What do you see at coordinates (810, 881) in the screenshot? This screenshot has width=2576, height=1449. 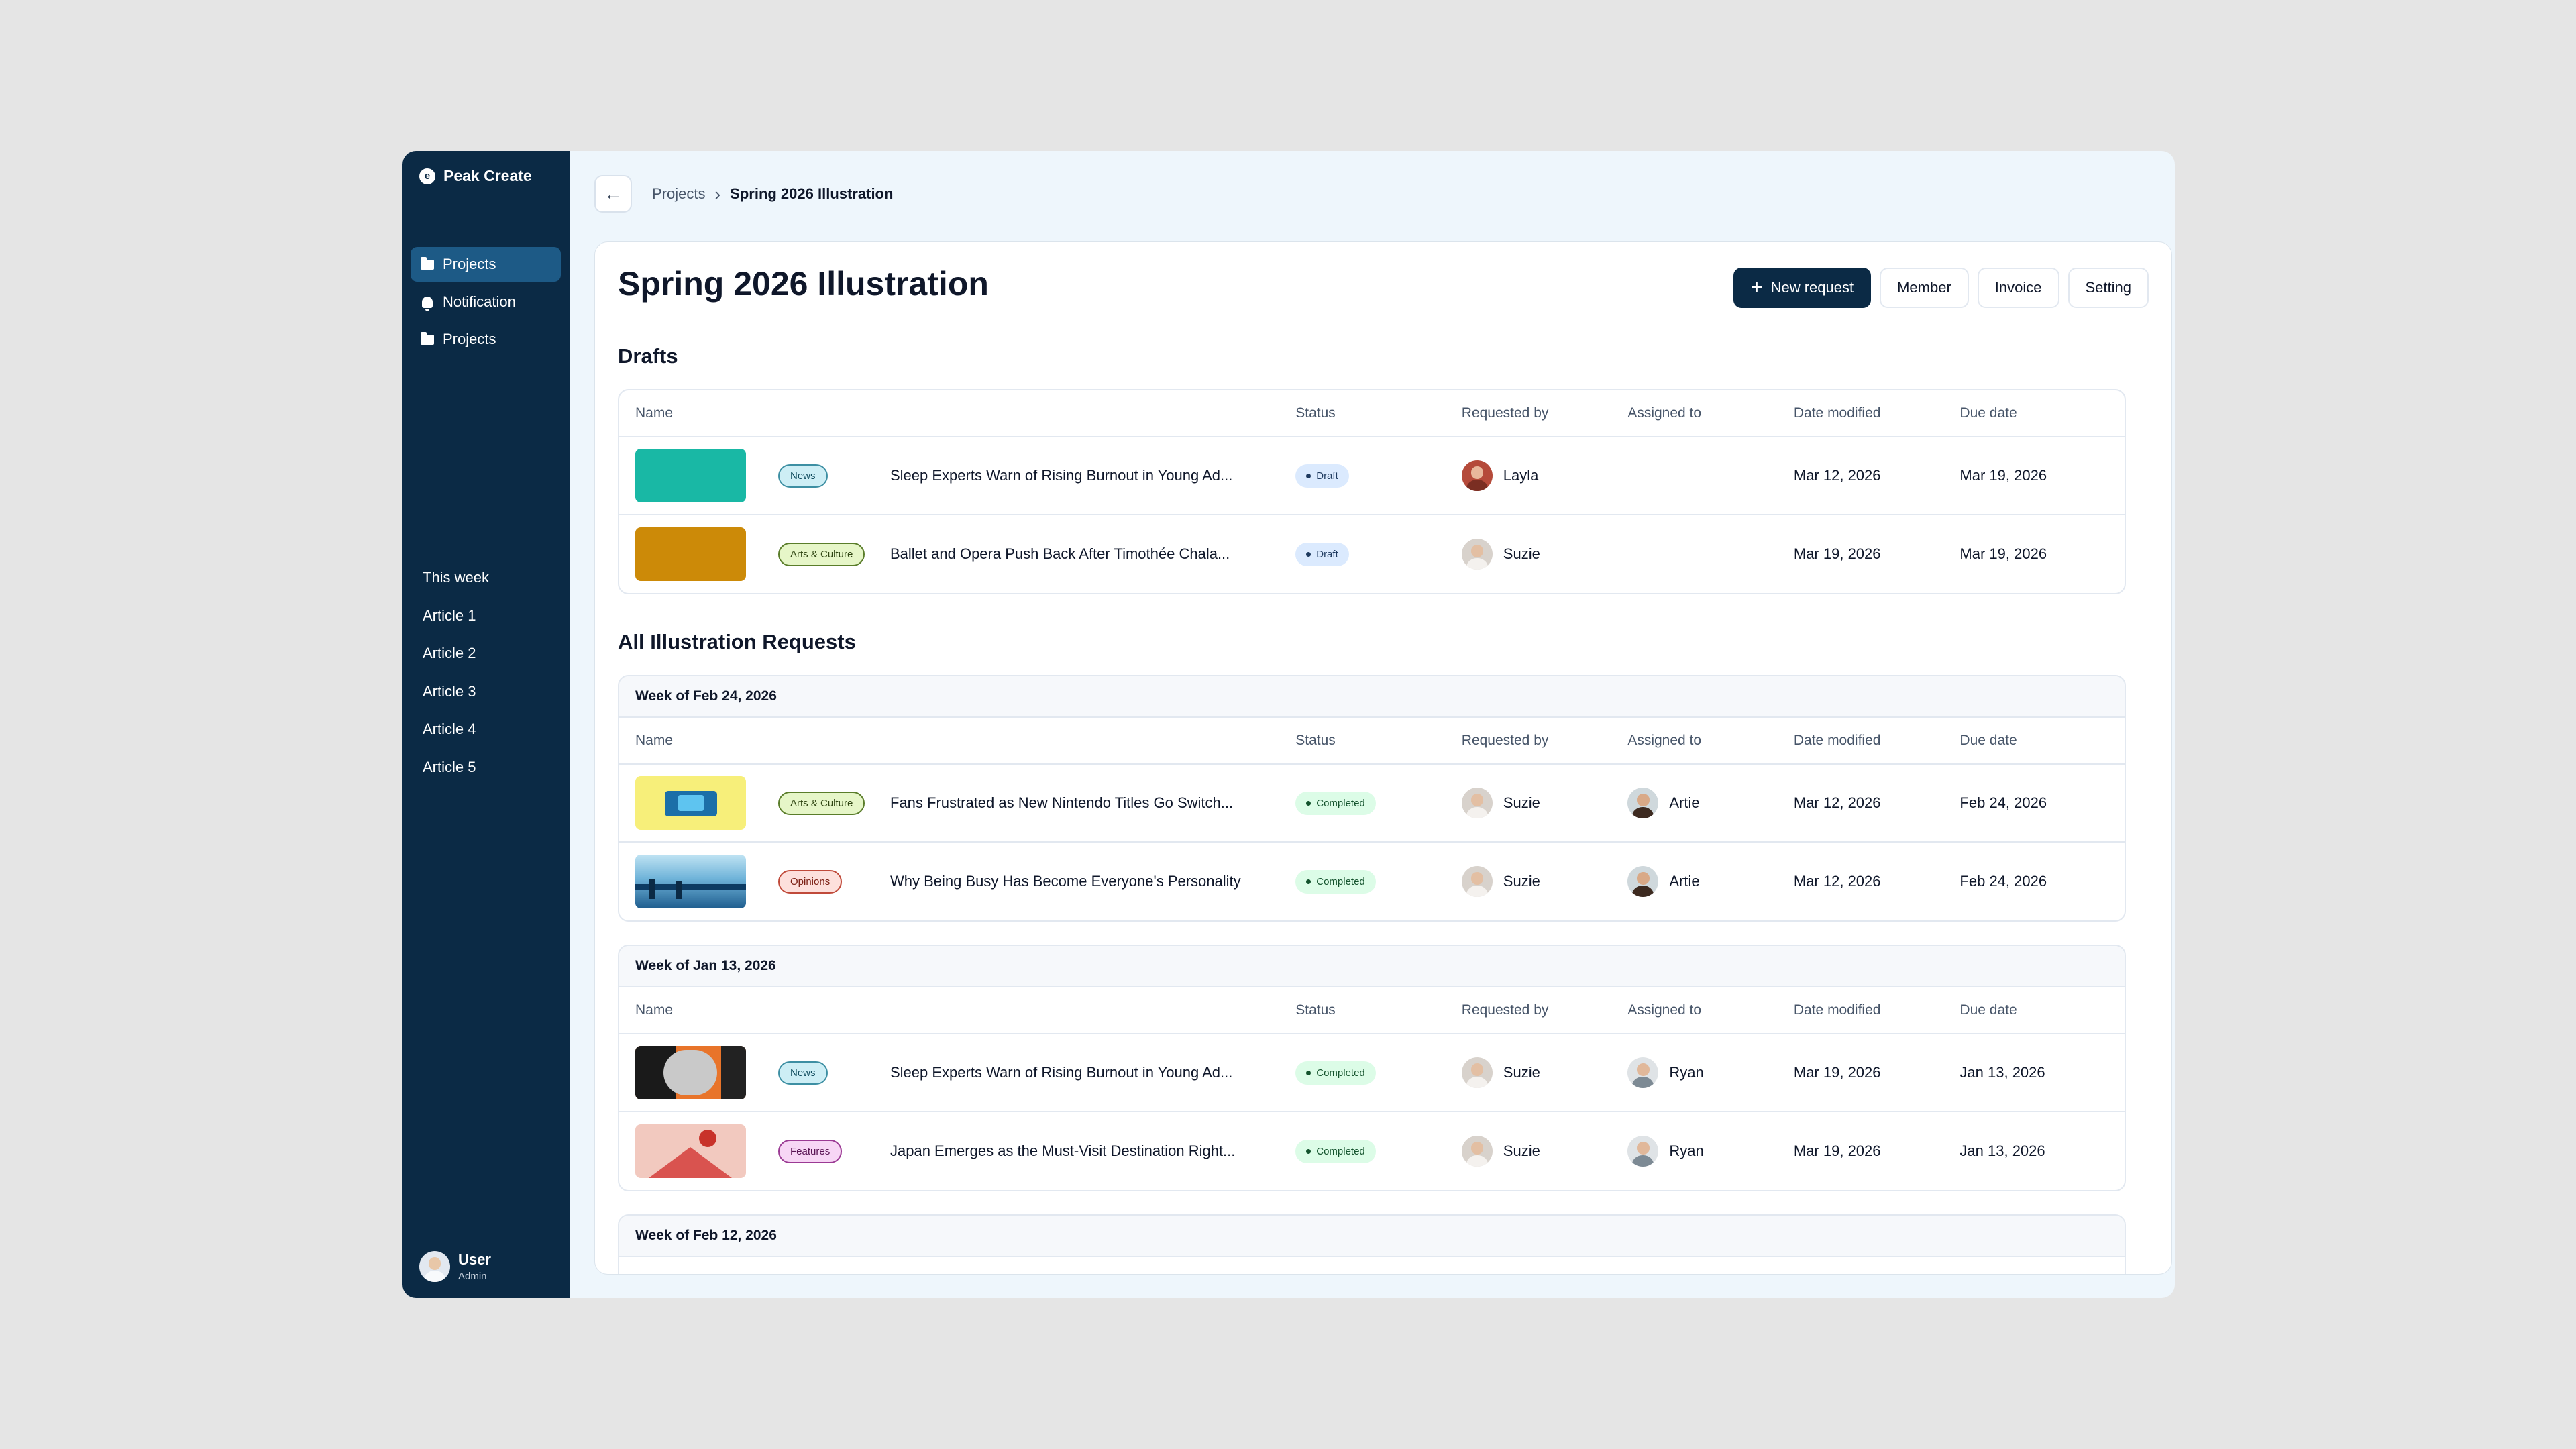 I see `tag-badge: Opinions` at bounding box center [810, 881].